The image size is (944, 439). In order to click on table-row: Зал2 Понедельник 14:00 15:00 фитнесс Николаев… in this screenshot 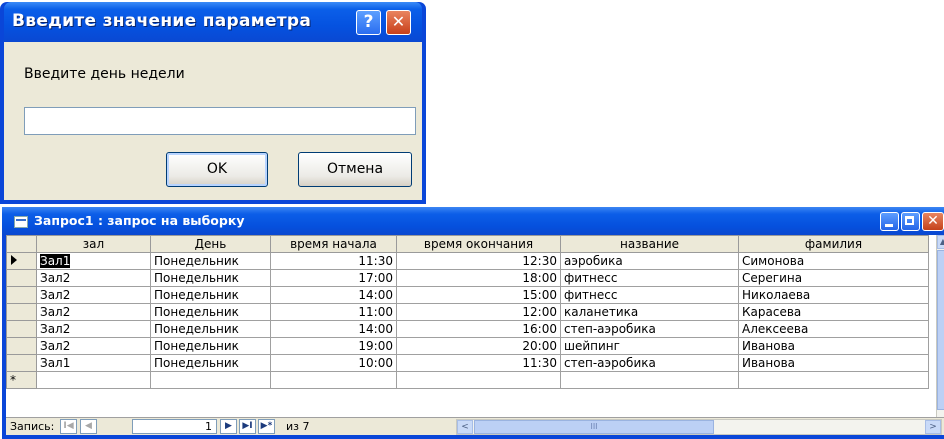, I will do `click(467, 295)`.